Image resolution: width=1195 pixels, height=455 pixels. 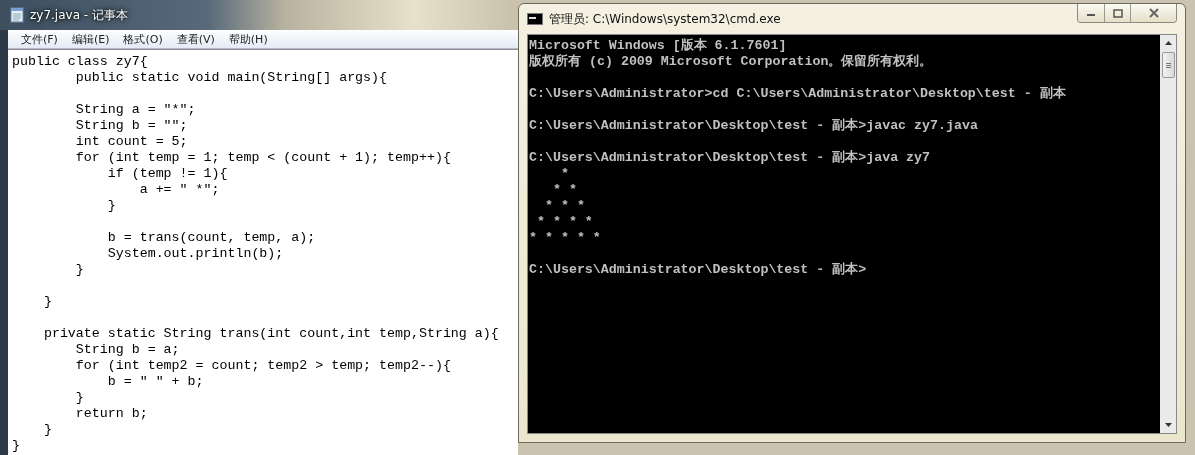 What do you see at coordinates (535, 19) in the screenshot?
I see `console-icon` at bounding box center [535, 19].